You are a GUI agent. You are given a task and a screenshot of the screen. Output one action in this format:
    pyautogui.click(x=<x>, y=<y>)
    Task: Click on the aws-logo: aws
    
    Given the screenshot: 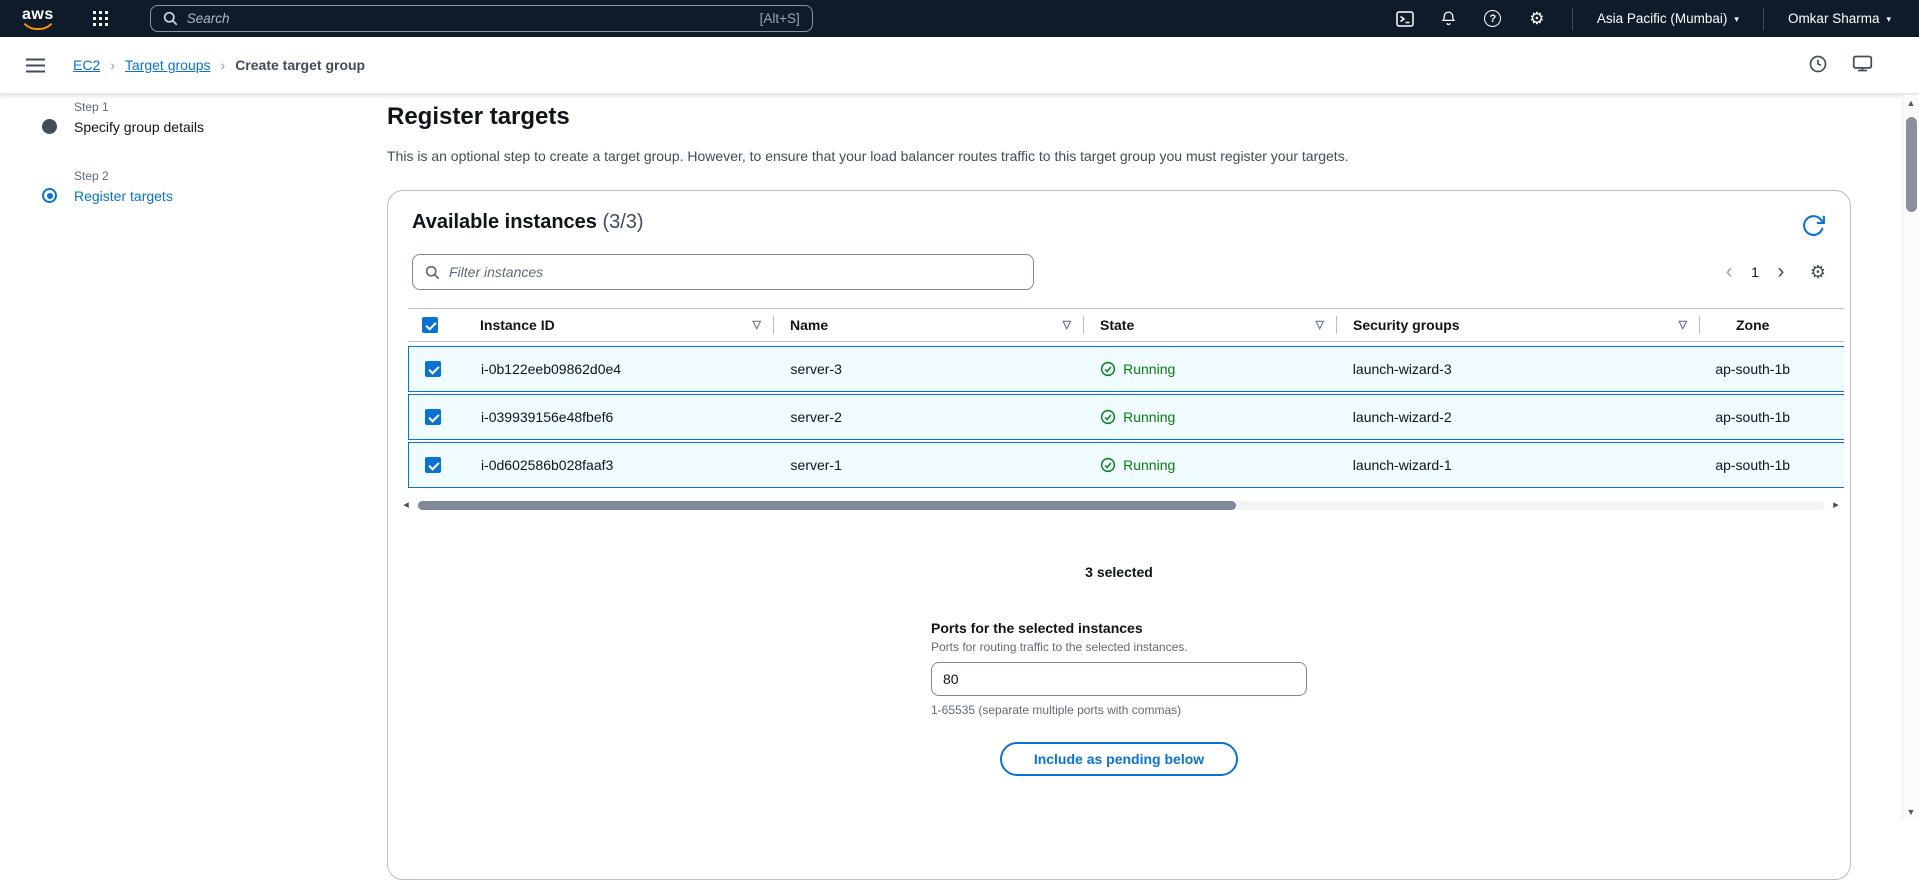 What is the action you would take?
    pyautogui.click(x=38, y=18)
    